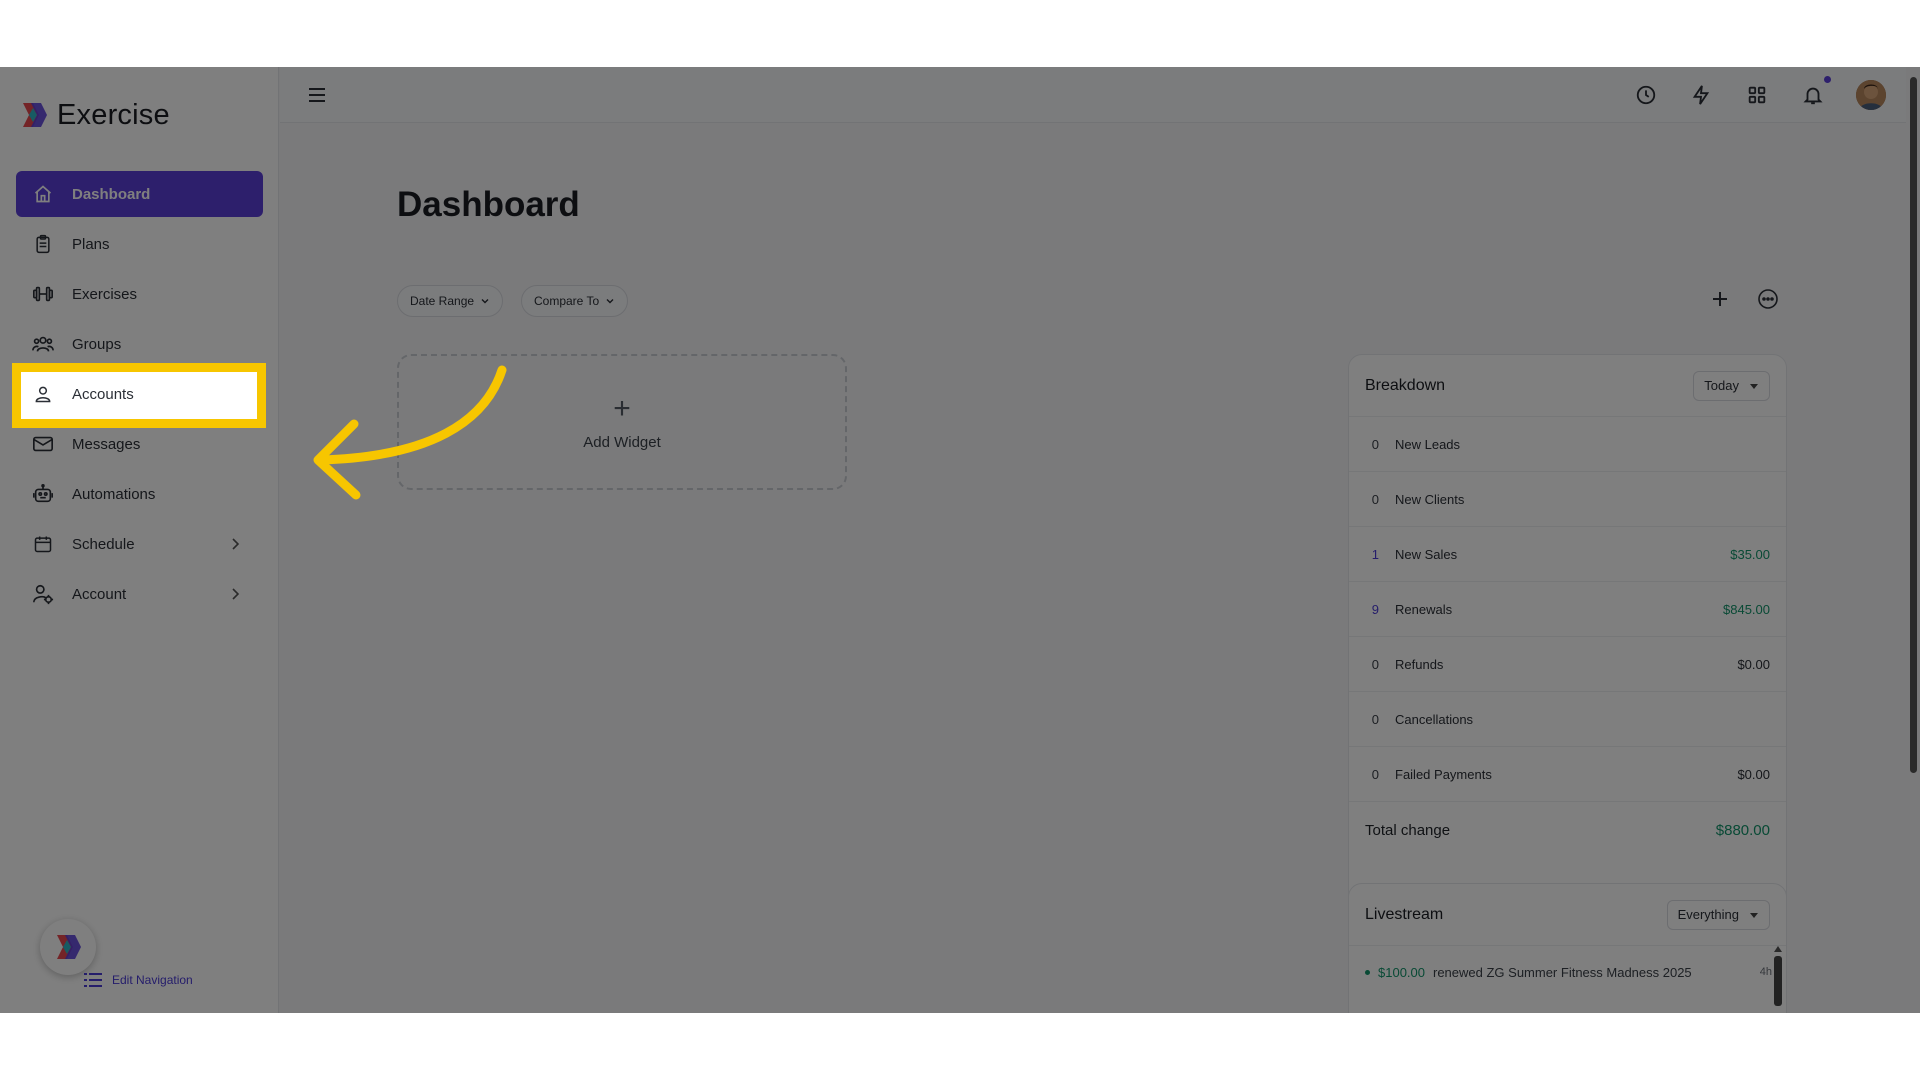 Image resolution: width=1920 pixels, height=1080 pixels. I want to click on breakdown-row: 0 Cancellations, so click(1567, 719).